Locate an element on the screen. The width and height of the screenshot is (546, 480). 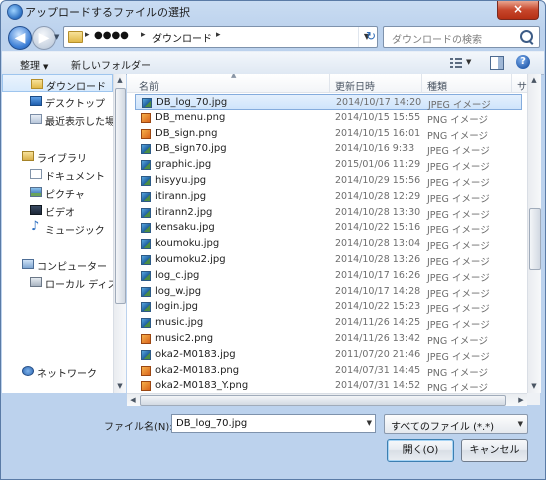
file-row: login.jpg 2014/10/22 15:23 JPEG イメージ is located at coordinates (328, 307).